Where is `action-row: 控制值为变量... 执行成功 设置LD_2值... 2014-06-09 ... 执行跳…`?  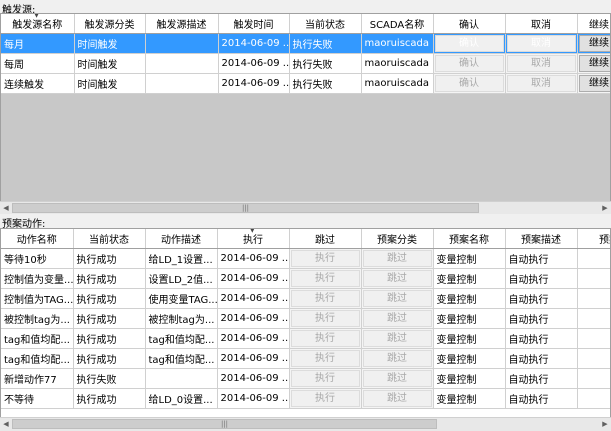
action-row: 控制值为变量... 执行成功 设置LD_2值... 2014-06-09 ... 执行跳… is located at coordinates (305, 278).